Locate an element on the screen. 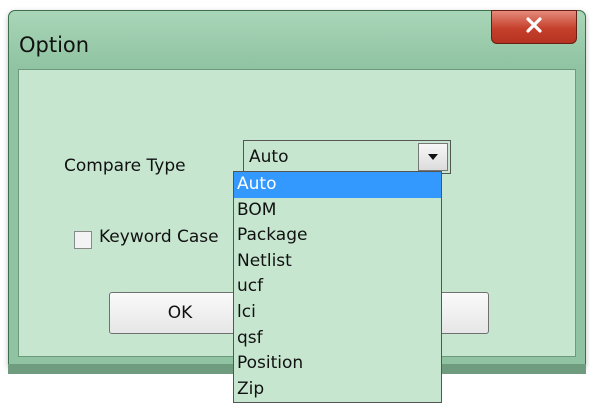  title-bar: Option is located at coordinates (297, 39).